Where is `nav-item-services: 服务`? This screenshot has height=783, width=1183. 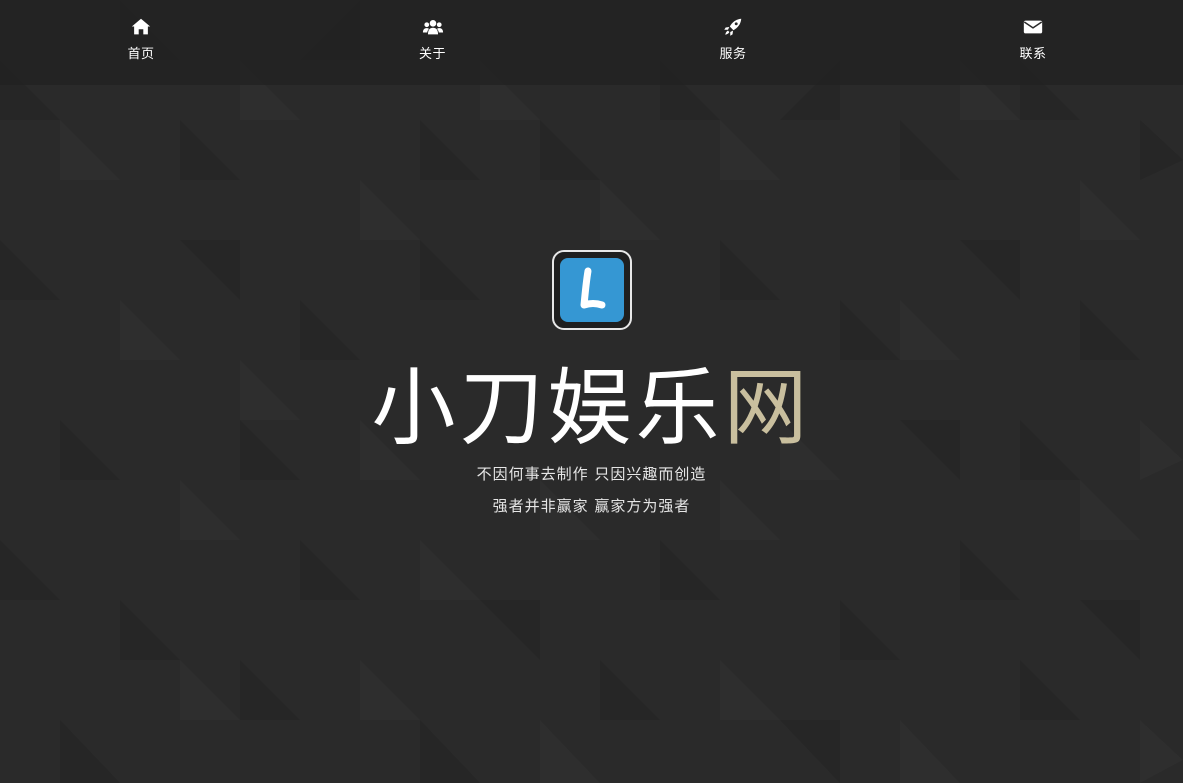
nav-item-services: 服务 is located at coordinates (733, 42).